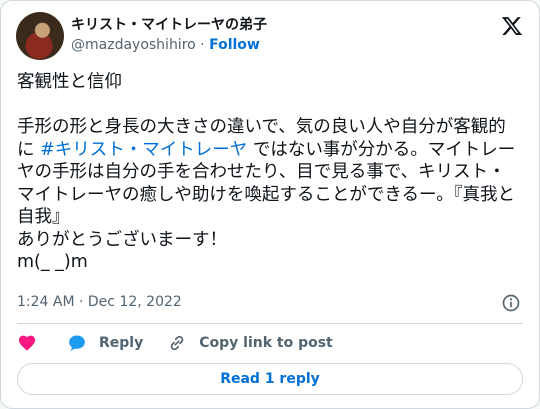 The image size is (540, 409). I want to click on like-button, so click(27, 343).